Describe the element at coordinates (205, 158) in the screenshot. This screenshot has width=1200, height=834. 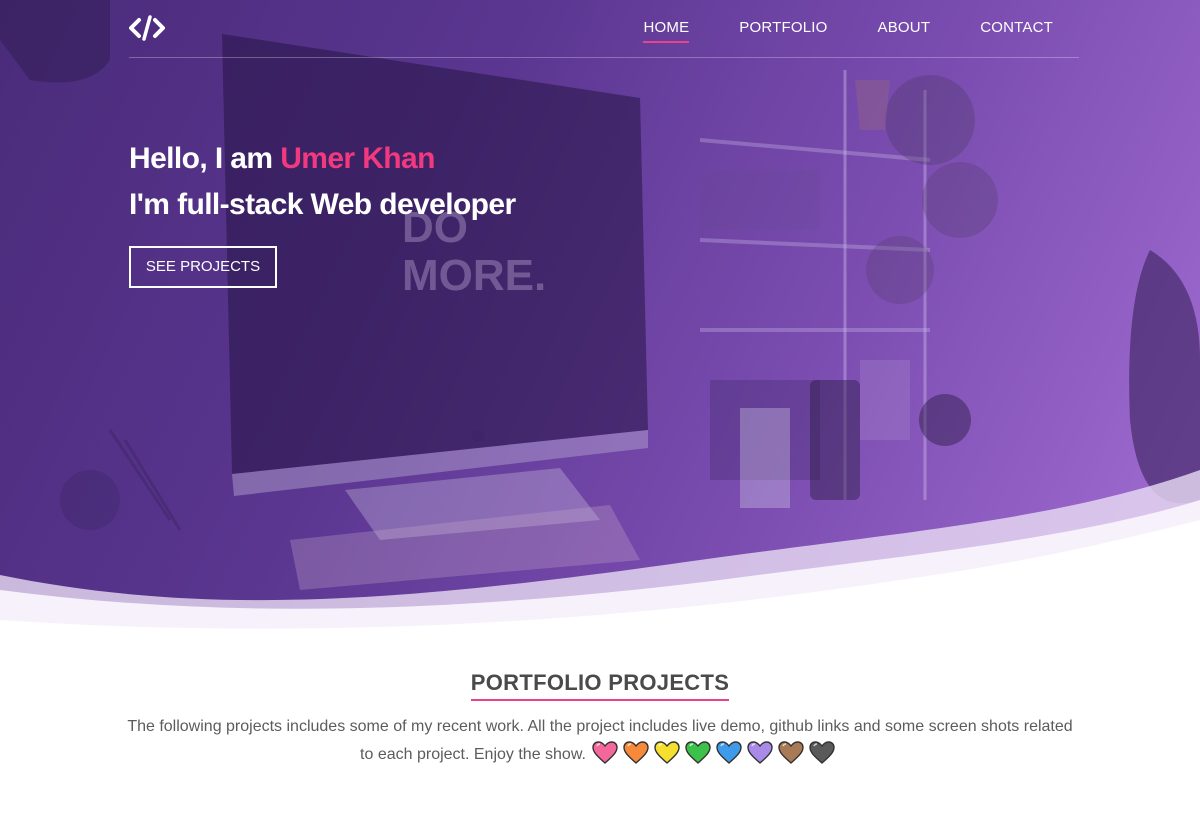
I see `hero-greeting: Hello, I am` at that location.